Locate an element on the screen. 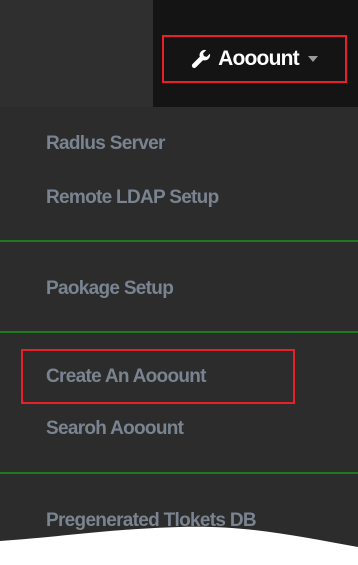  account-dropdown-toggle: Aooount is located at coordinates (254, 59).